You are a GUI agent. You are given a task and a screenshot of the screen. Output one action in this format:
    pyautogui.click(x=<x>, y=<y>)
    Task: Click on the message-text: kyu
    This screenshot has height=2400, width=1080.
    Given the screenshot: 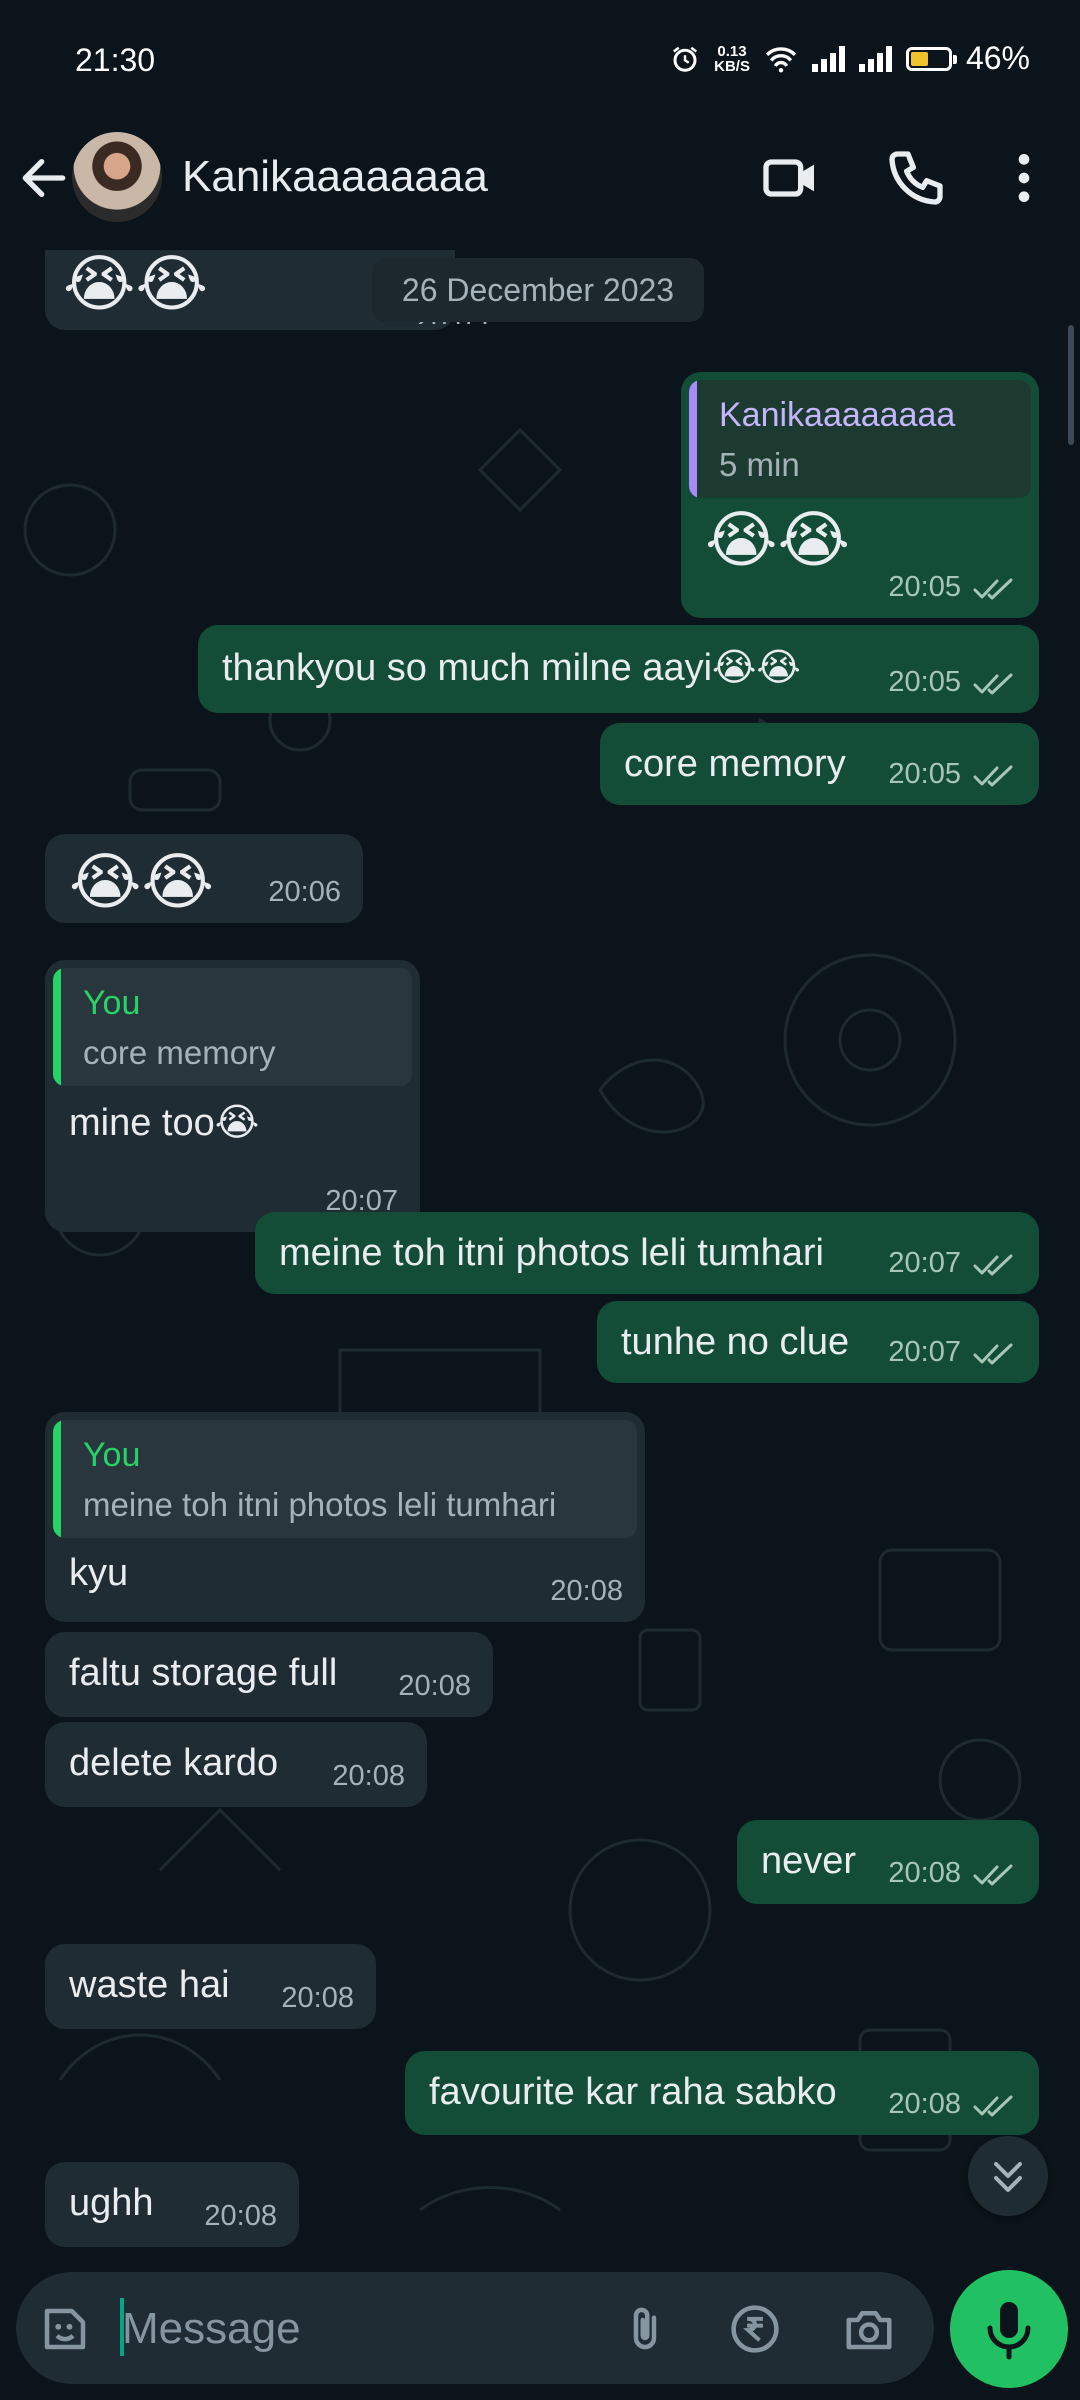 What is the action you would take?
    pyautogui.click(x=99, y=1573)
    